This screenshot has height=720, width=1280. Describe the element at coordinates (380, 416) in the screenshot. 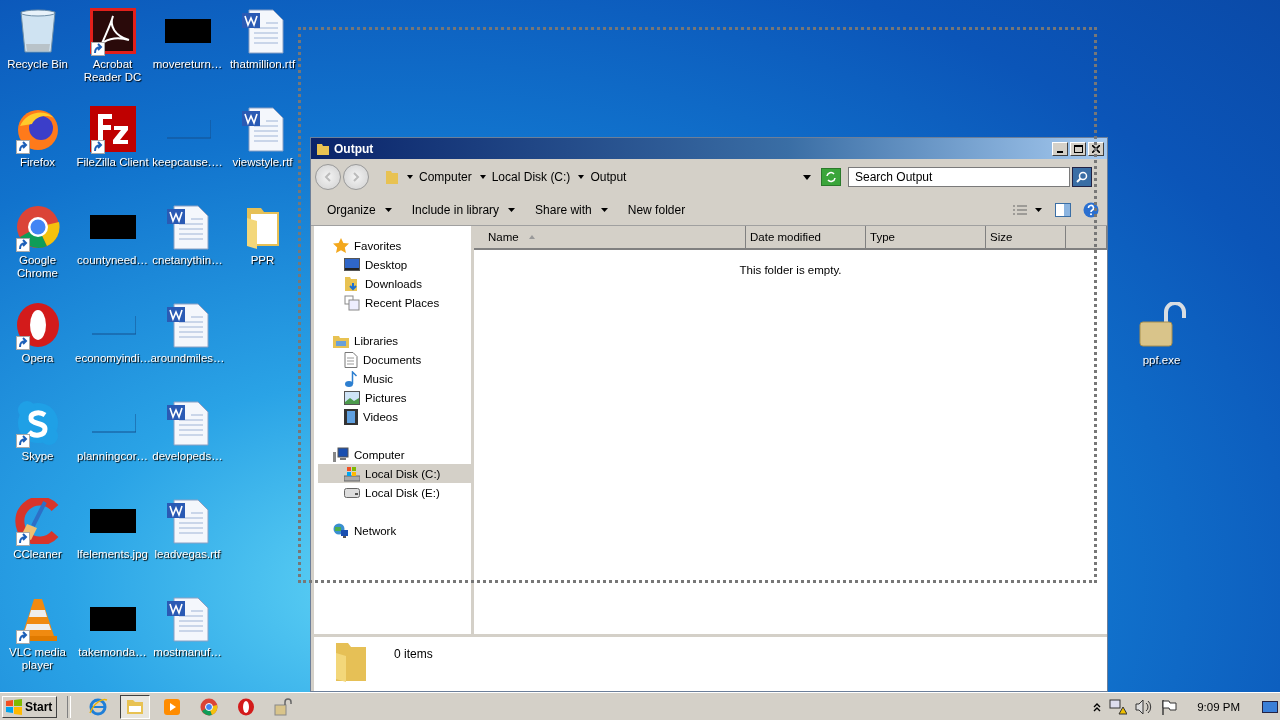

I see `nav-label: Videos` at that location.